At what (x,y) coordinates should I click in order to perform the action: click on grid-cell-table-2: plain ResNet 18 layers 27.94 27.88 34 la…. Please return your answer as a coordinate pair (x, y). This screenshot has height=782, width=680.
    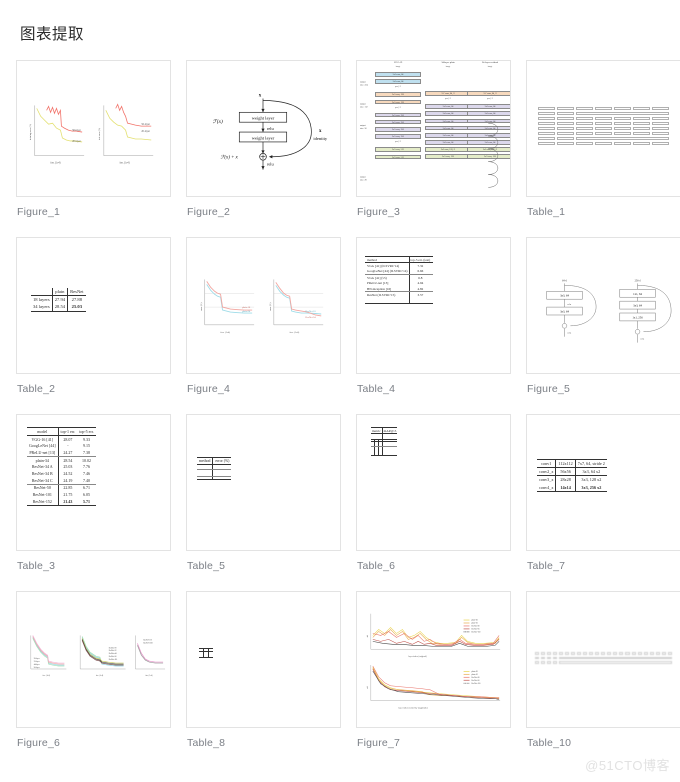
    Looking at the image, I should click on (93, 321).